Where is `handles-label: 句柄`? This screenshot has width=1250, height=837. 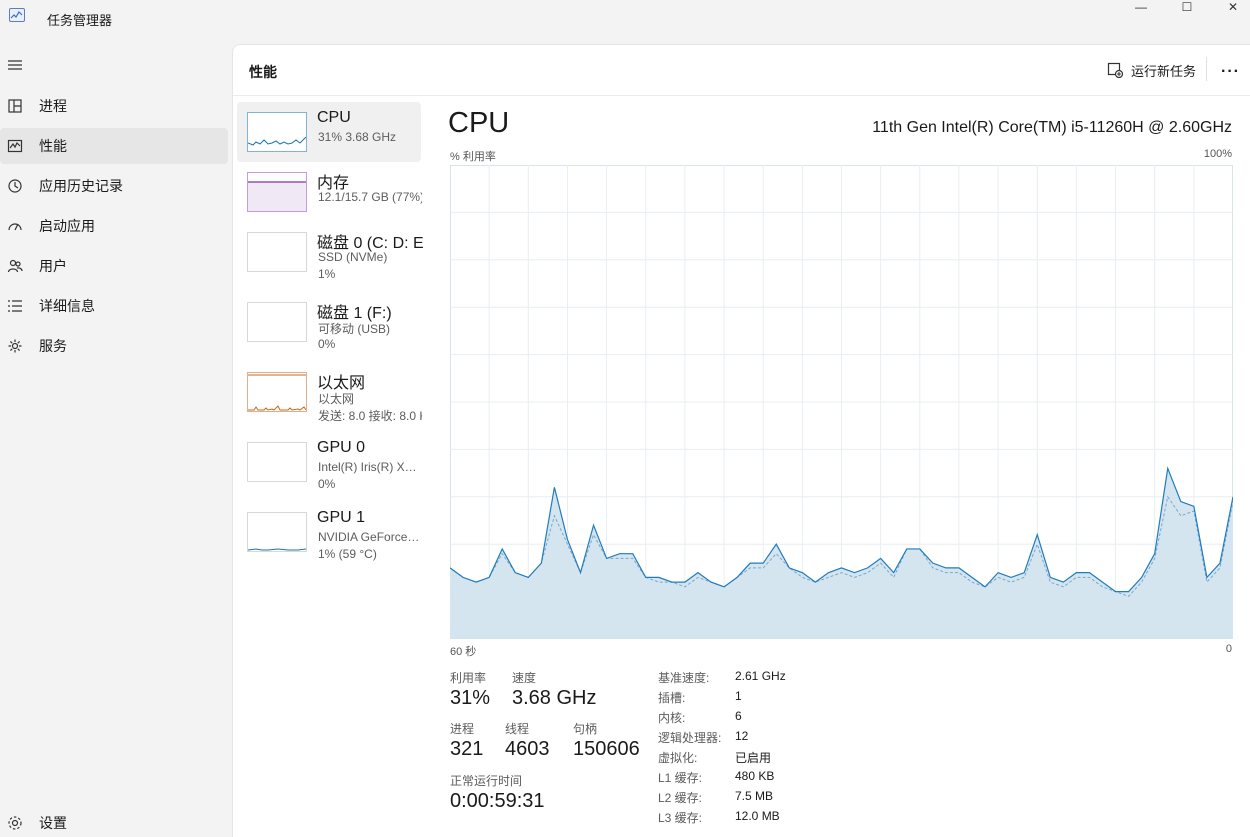 handles-label: 句柄 is located at coordinates (585, 729).